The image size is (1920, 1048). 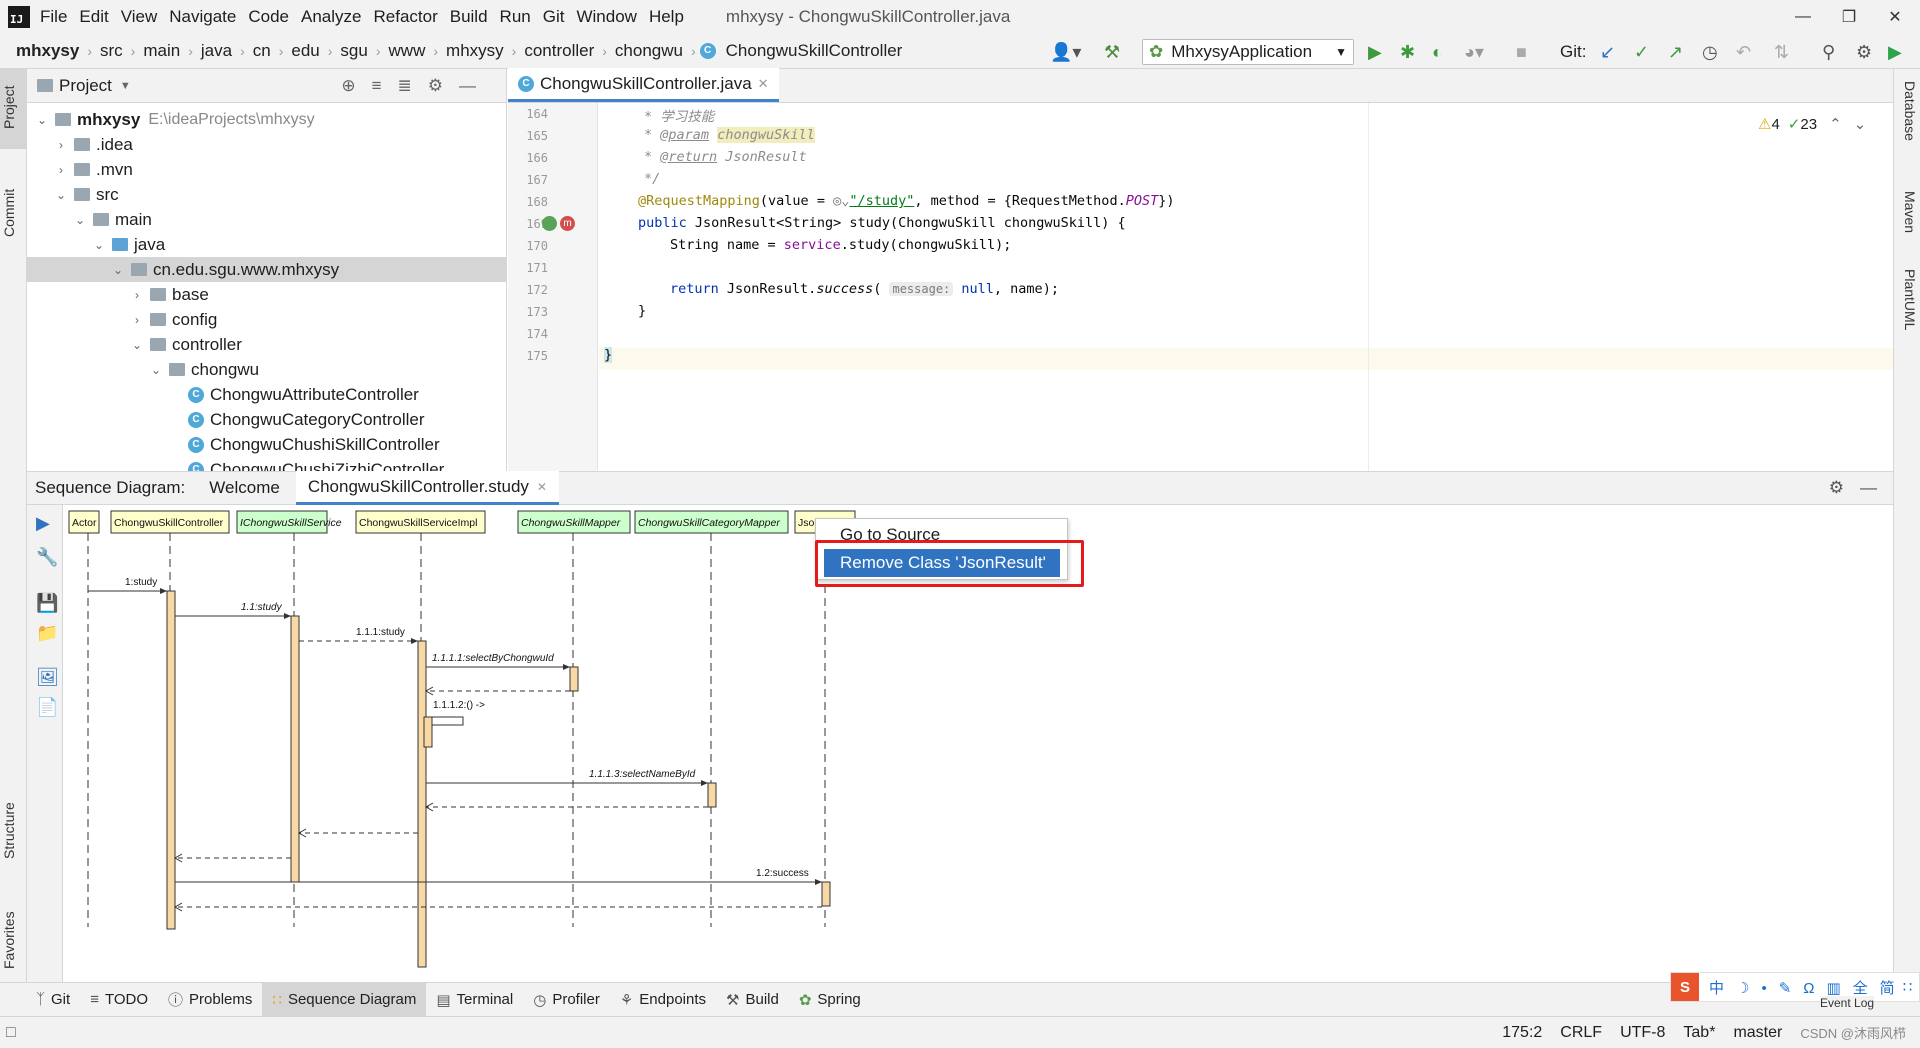 I want to click on breadcrumb-item: sgu, so click(x=353, y=51).